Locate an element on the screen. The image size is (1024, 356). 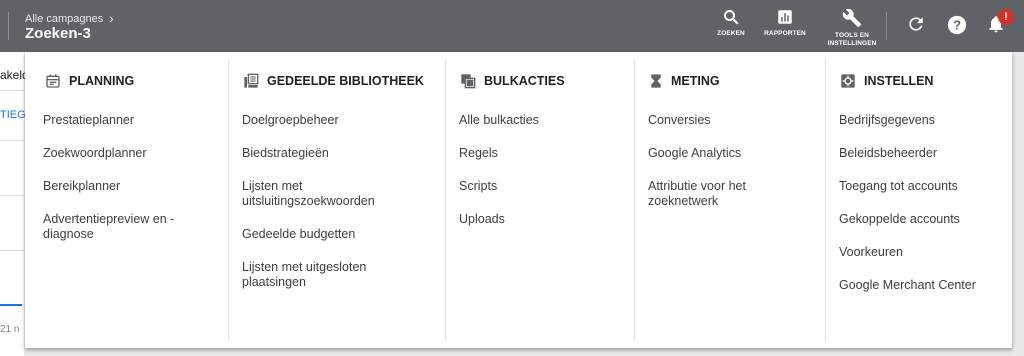
menu-item-attributie: Attributie voor het zoeknetwerk is located at coordinates (730, 194).